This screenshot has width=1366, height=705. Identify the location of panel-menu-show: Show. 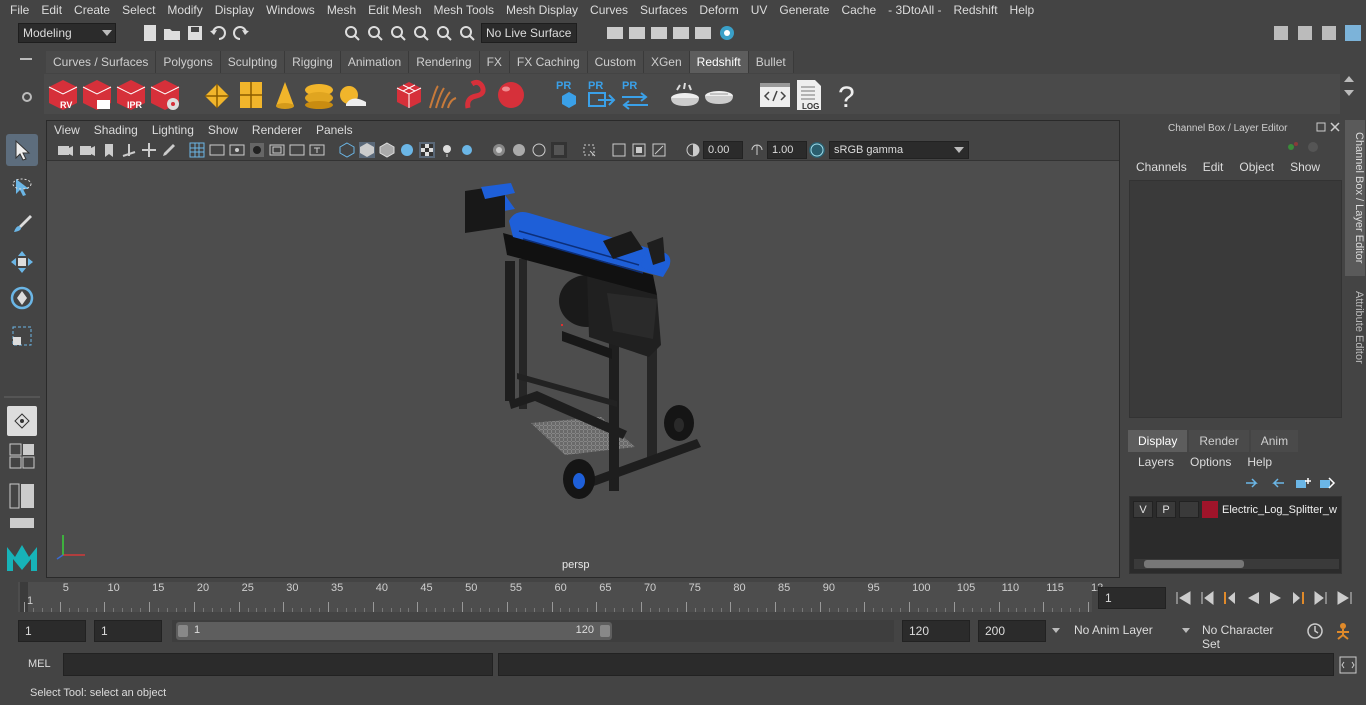
(223, 130).